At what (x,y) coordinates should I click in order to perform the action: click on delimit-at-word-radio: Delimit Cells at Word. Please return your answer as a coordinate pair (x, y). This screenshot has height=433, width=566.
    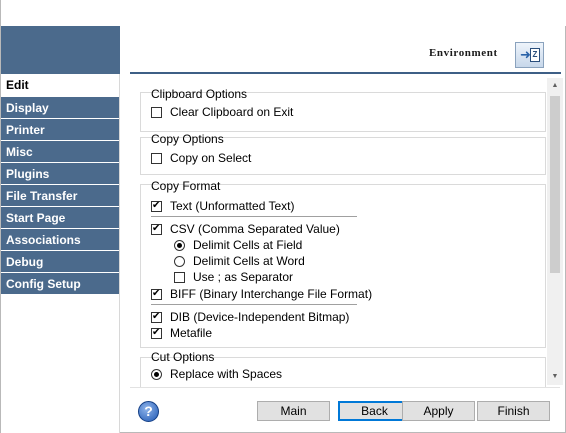
    Looking at the image, I should click on (239, 261).